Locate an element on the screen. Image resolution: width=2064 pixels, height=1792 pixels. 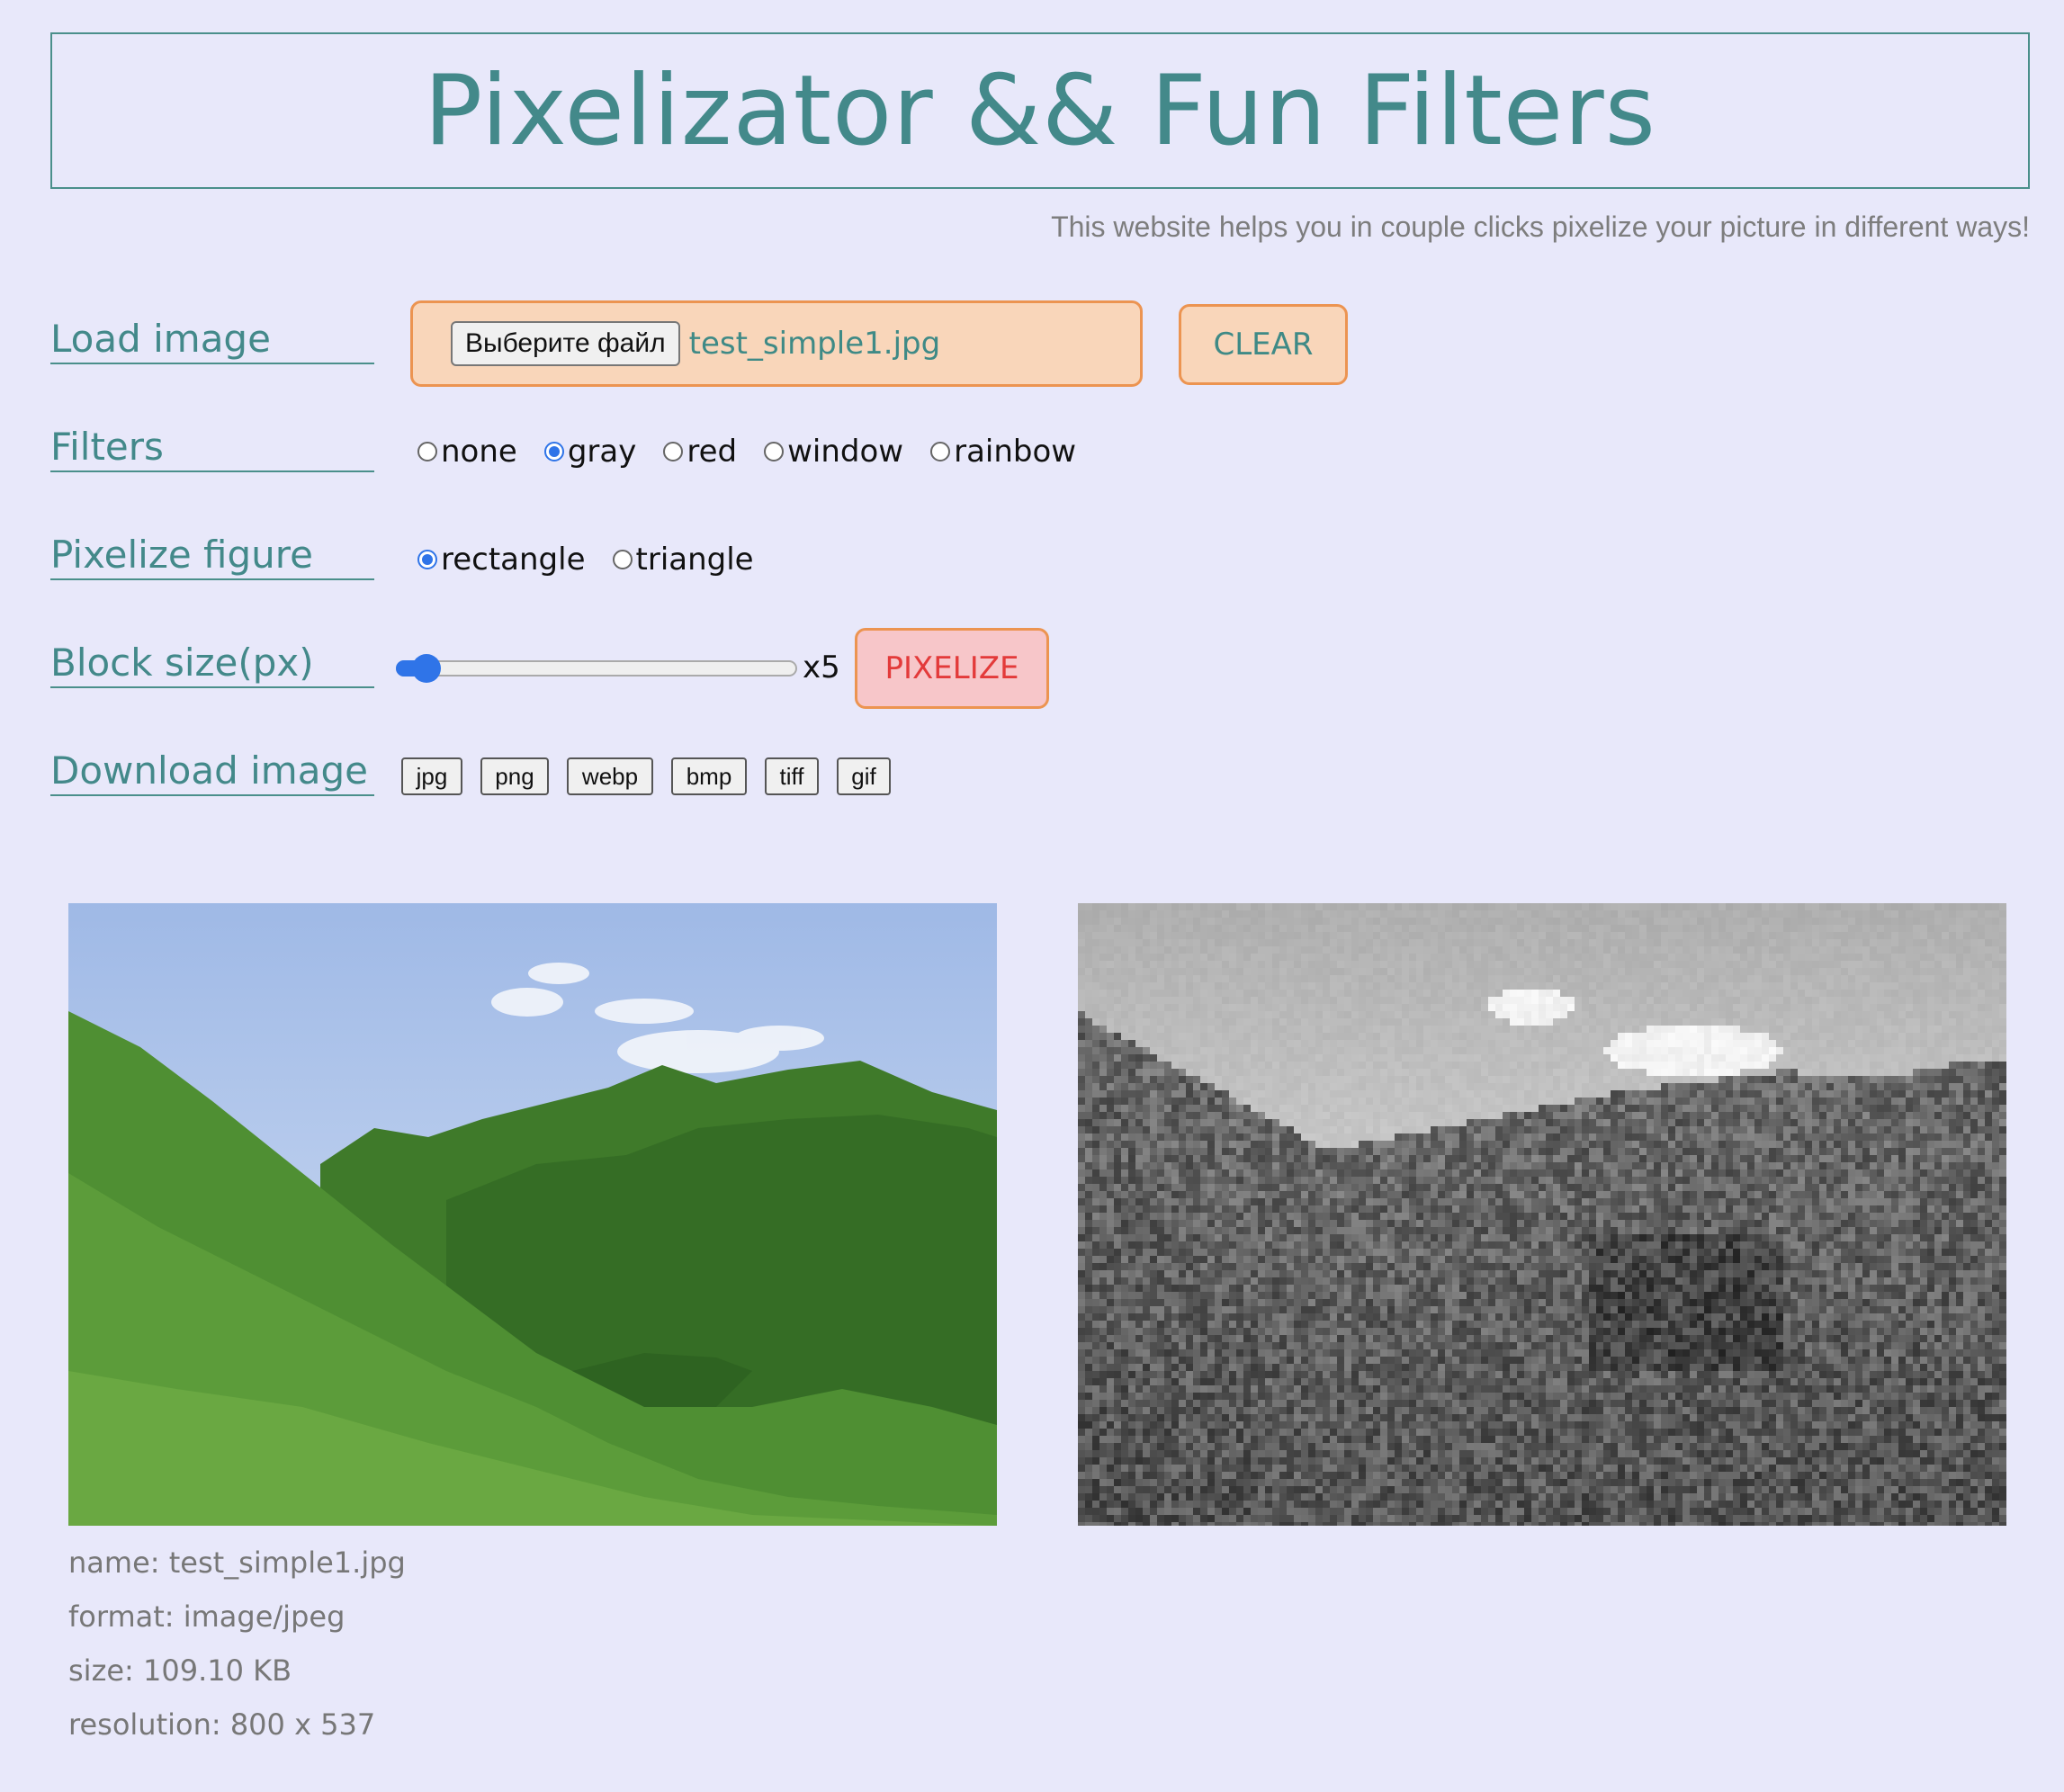
slider-thumb is located at coordinates (426, 668).